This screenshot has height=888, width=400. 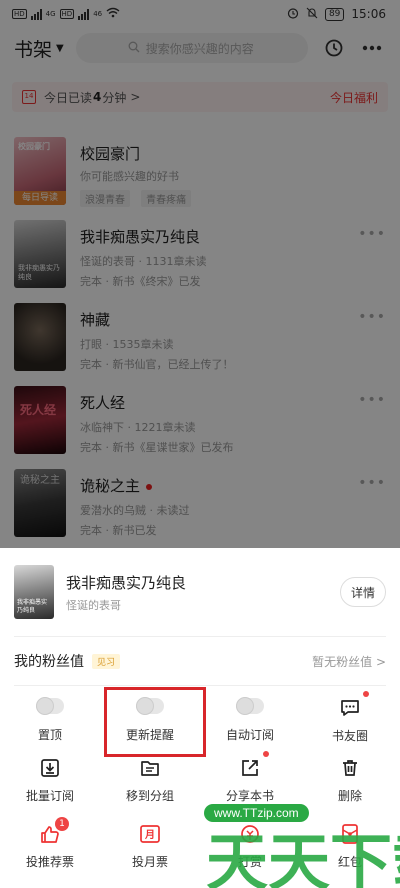 What do you see at coordinates (34, 592) in the screenshot?
I see `sheet-book-cover: 我非痴愚实乃纯良` at bounding box center [34, 592].